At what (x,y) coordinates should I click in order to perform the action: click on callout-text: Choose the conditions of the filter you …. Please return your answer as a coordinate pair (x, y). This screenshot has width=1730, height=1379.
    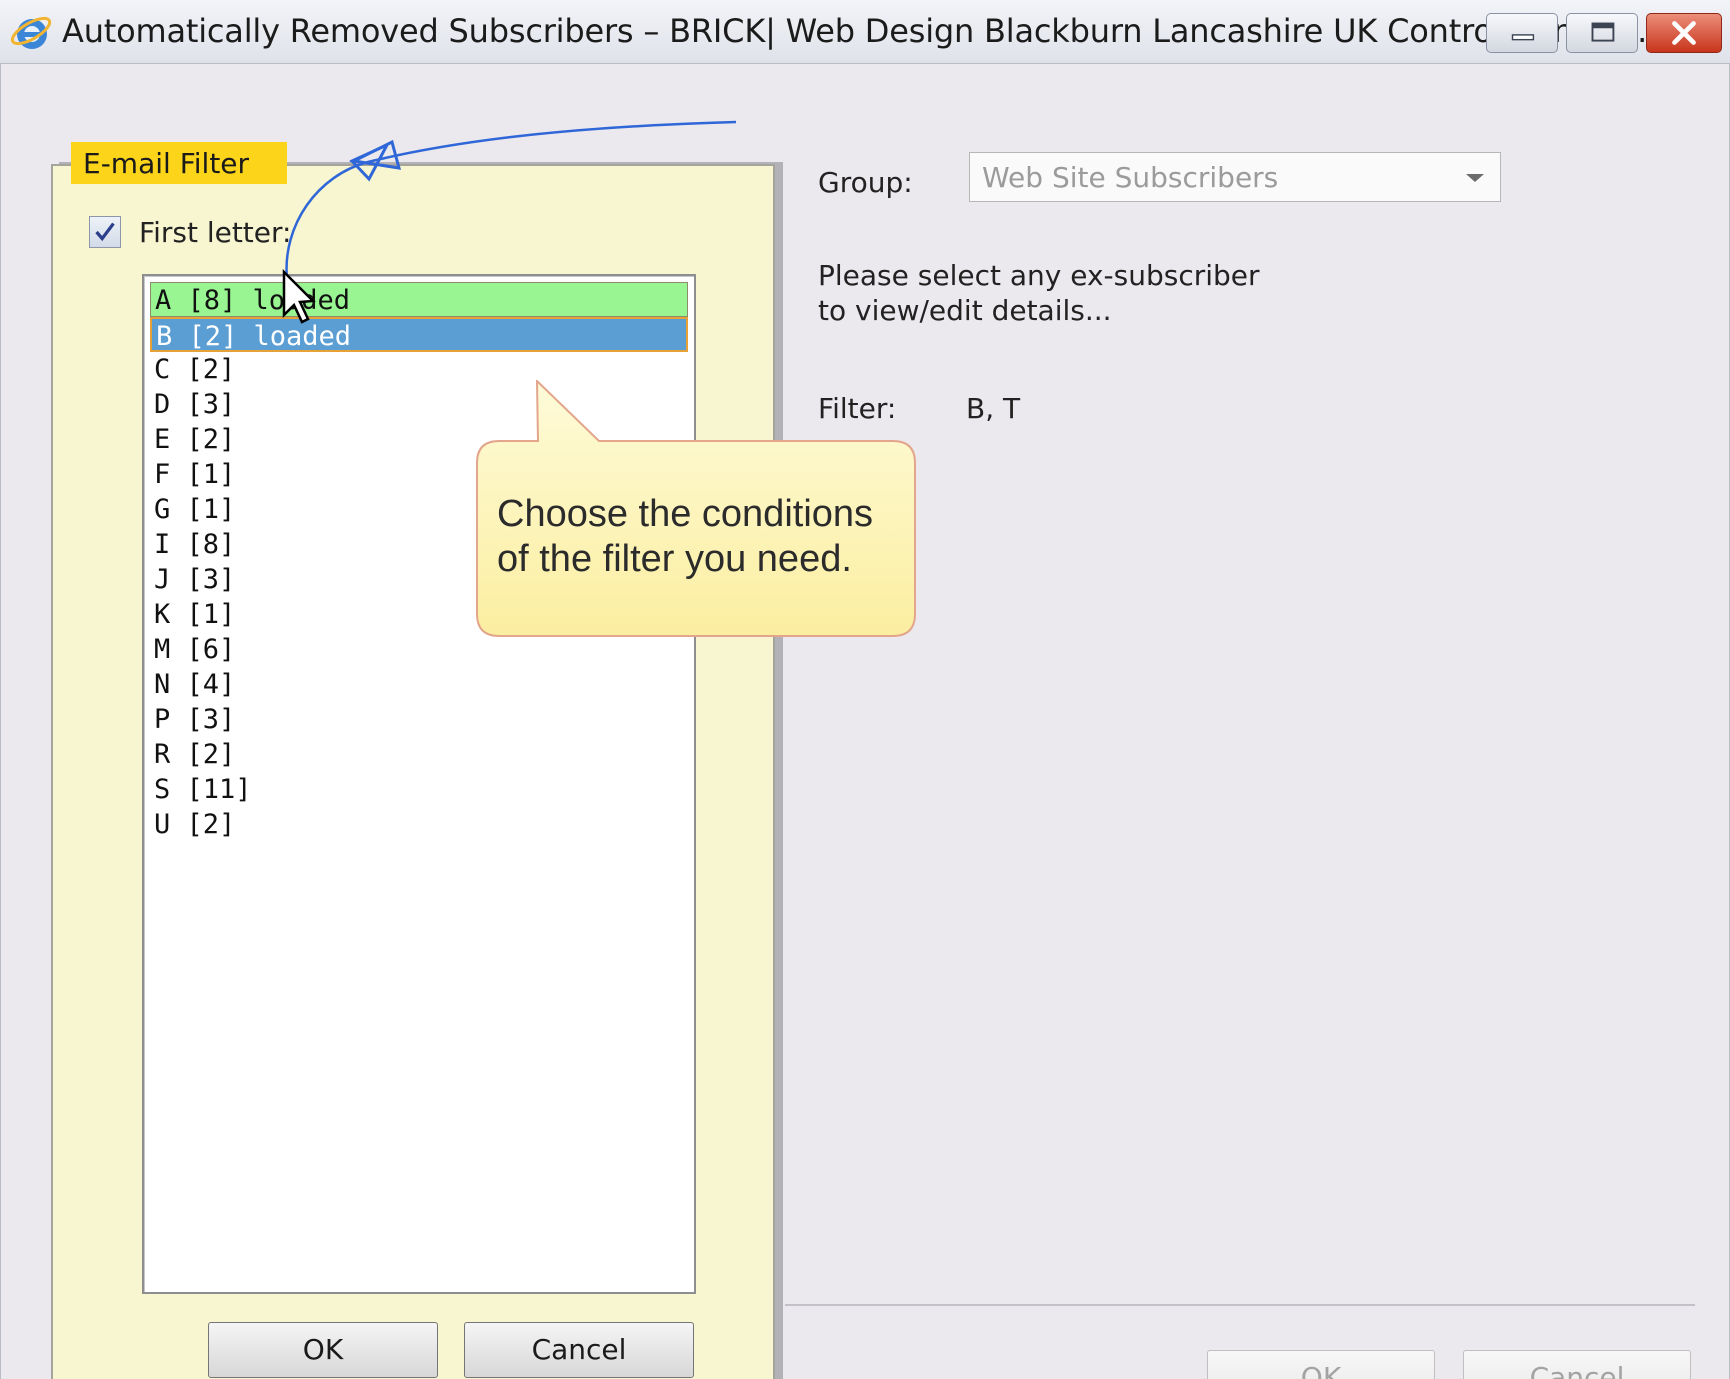
    Looking at the image, I should click on (685, 536).